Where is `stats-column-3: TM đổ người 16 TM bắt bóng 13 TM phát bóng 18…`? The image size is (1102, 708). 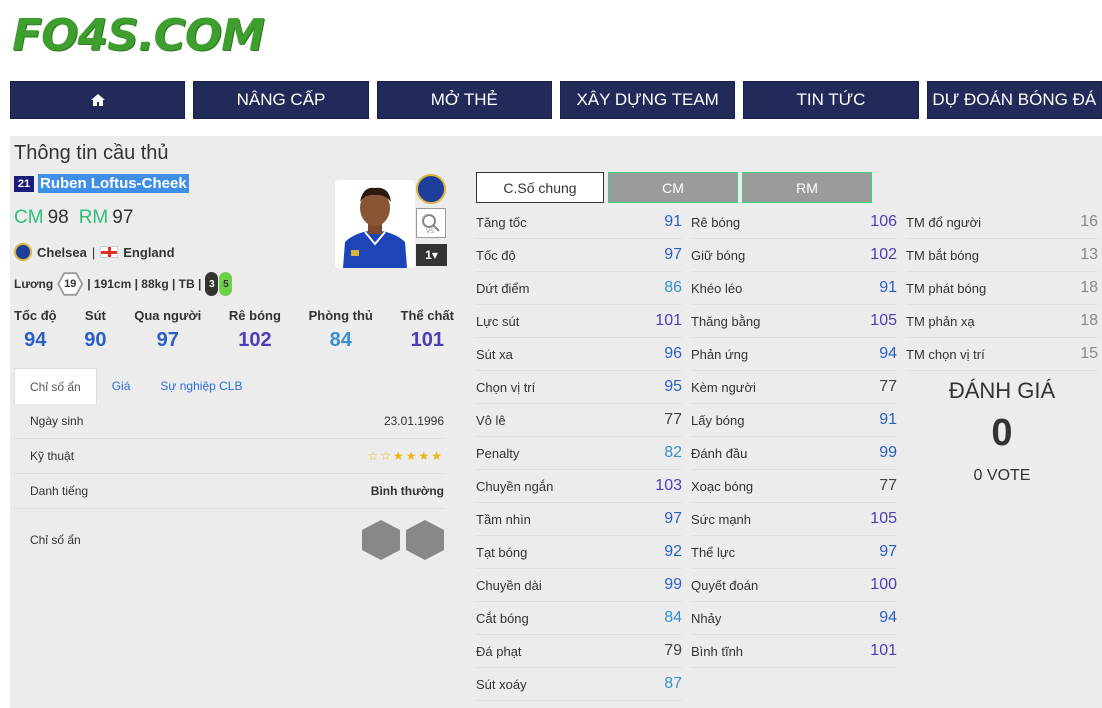 stats-column-3: TM đổ người 16 TM bắt bóng 13 TM phát bóng 18… is located at coordinates (1002, 288).